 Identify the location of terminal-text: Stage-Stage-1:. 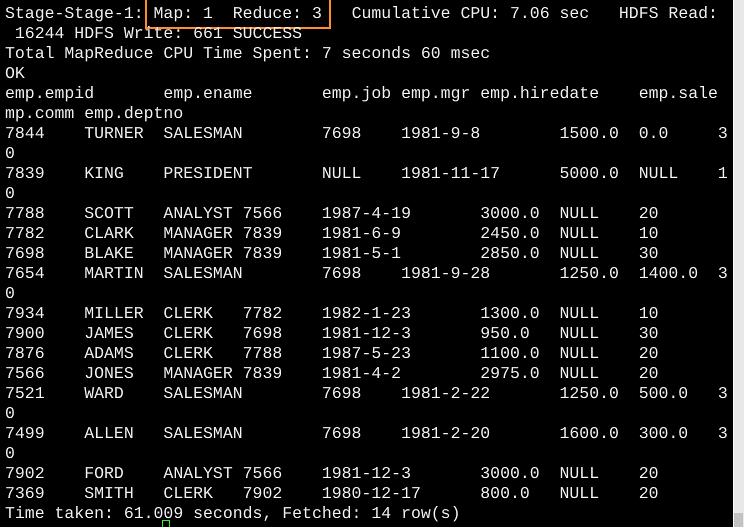
(75, 13).